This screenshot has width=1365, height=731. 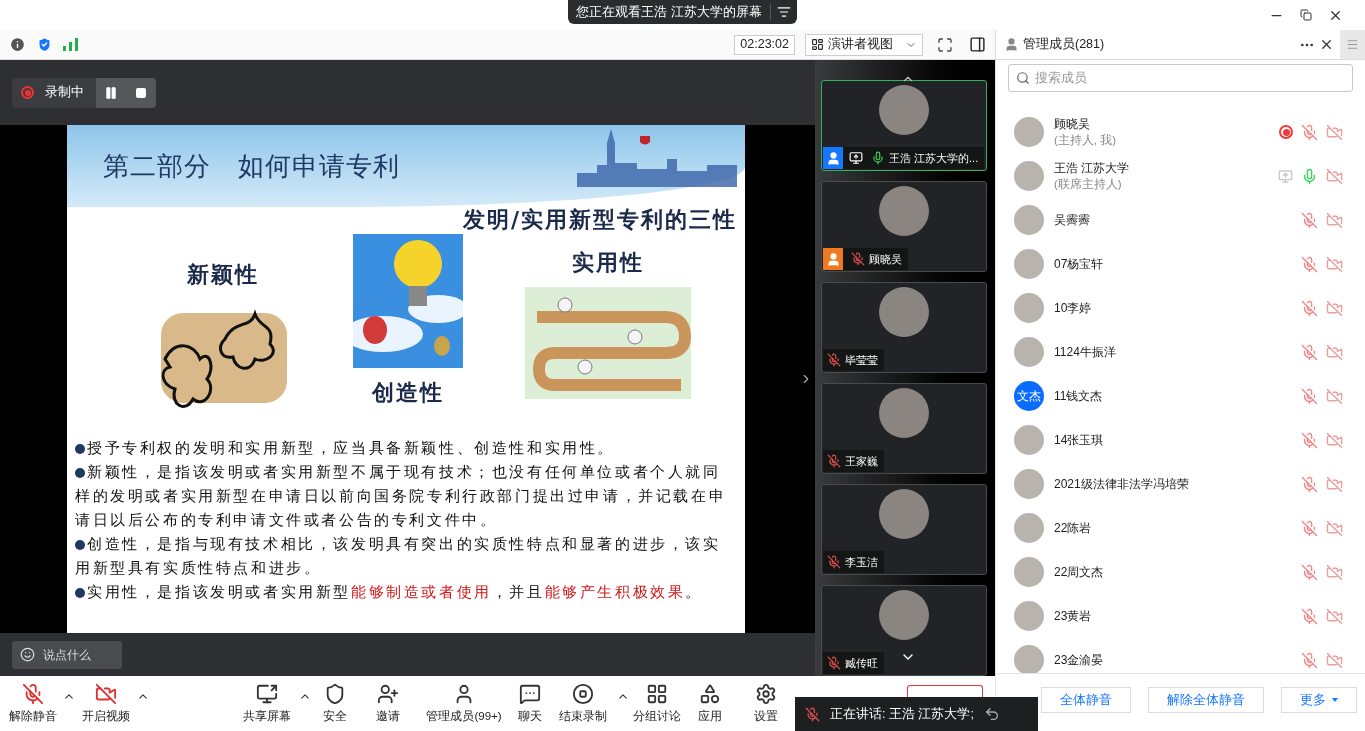 I want to click on undo-arrow-icon, so click(x=991, y=714).